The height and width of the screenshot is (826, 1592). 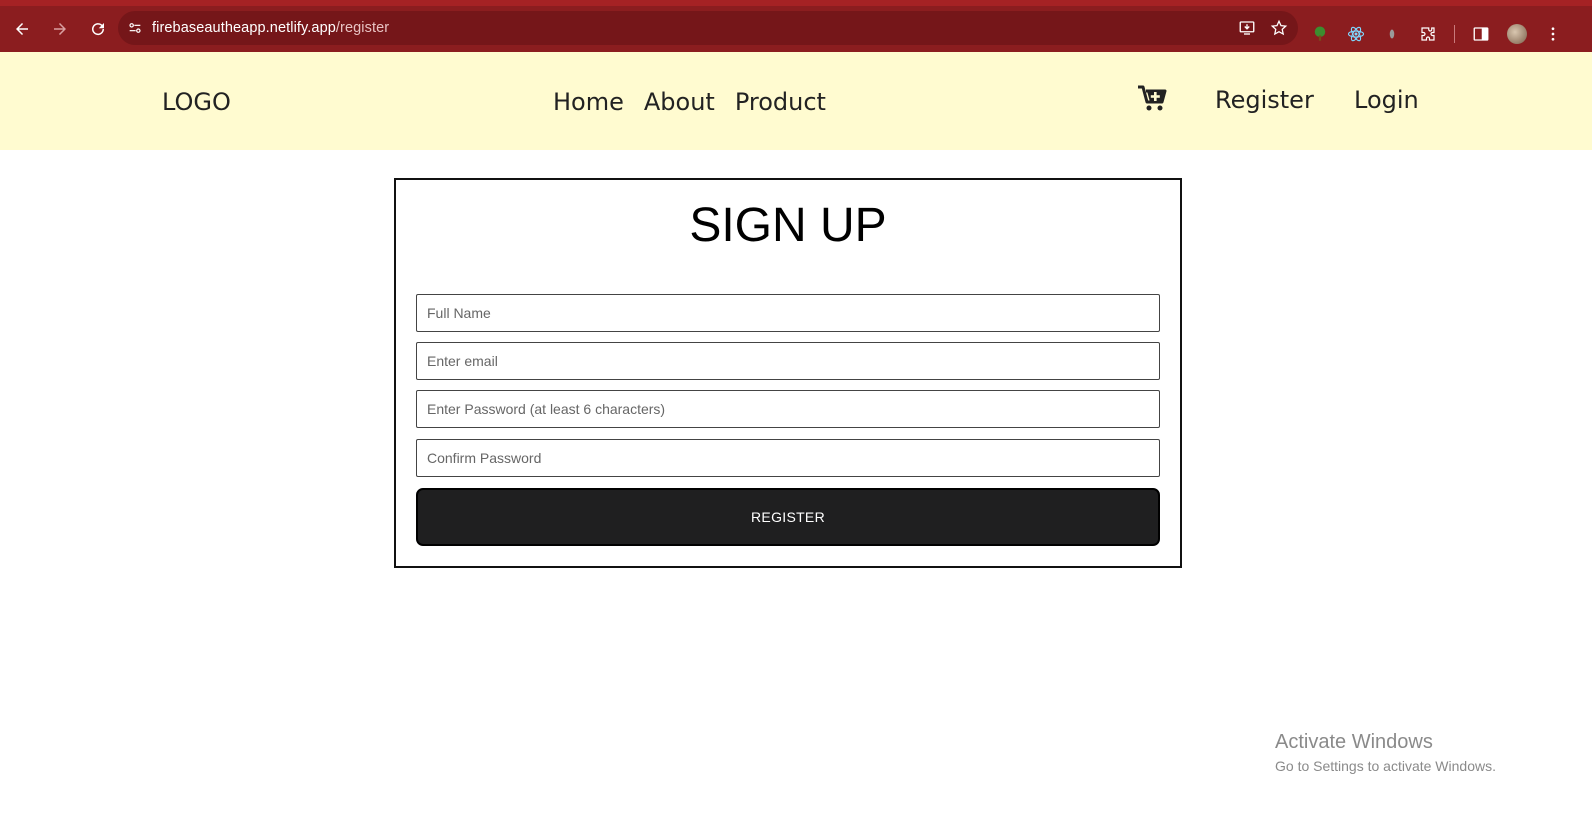 What do you see at coordinates (196, 102) in the screenshot?
I see `site-logo: LOGO` at bounding box center [196, 102].